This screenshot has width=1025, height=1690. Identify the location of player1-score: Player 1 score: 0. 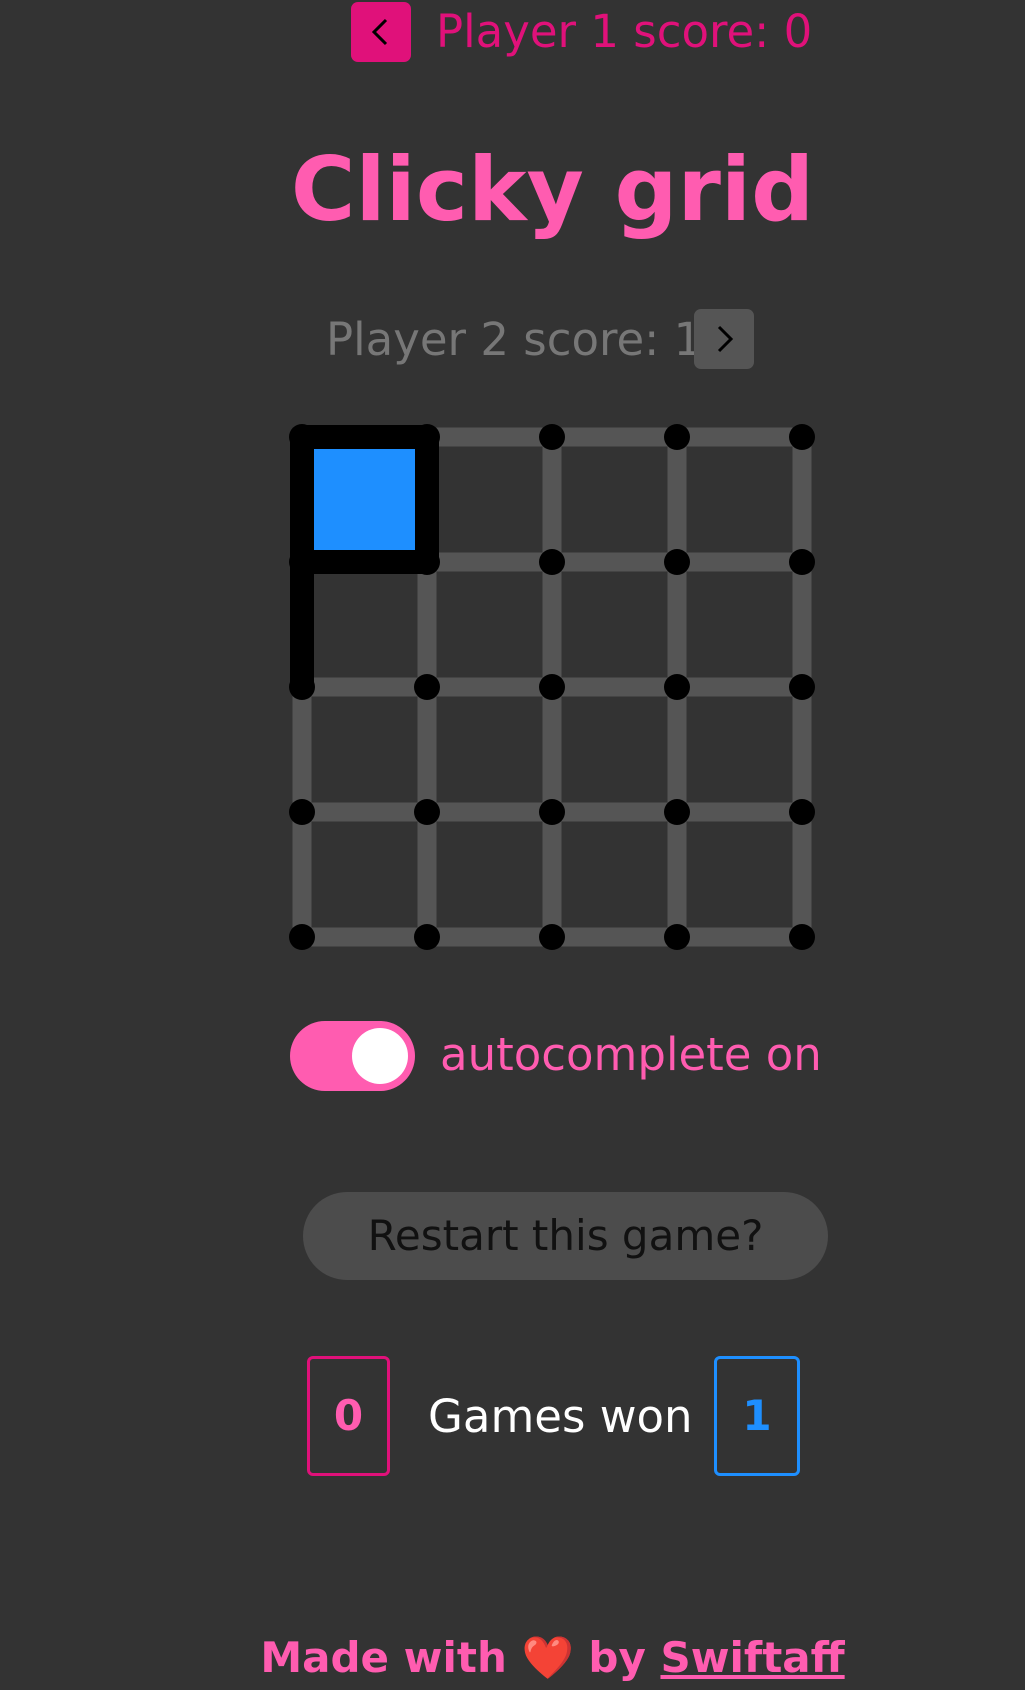
(624, 31).